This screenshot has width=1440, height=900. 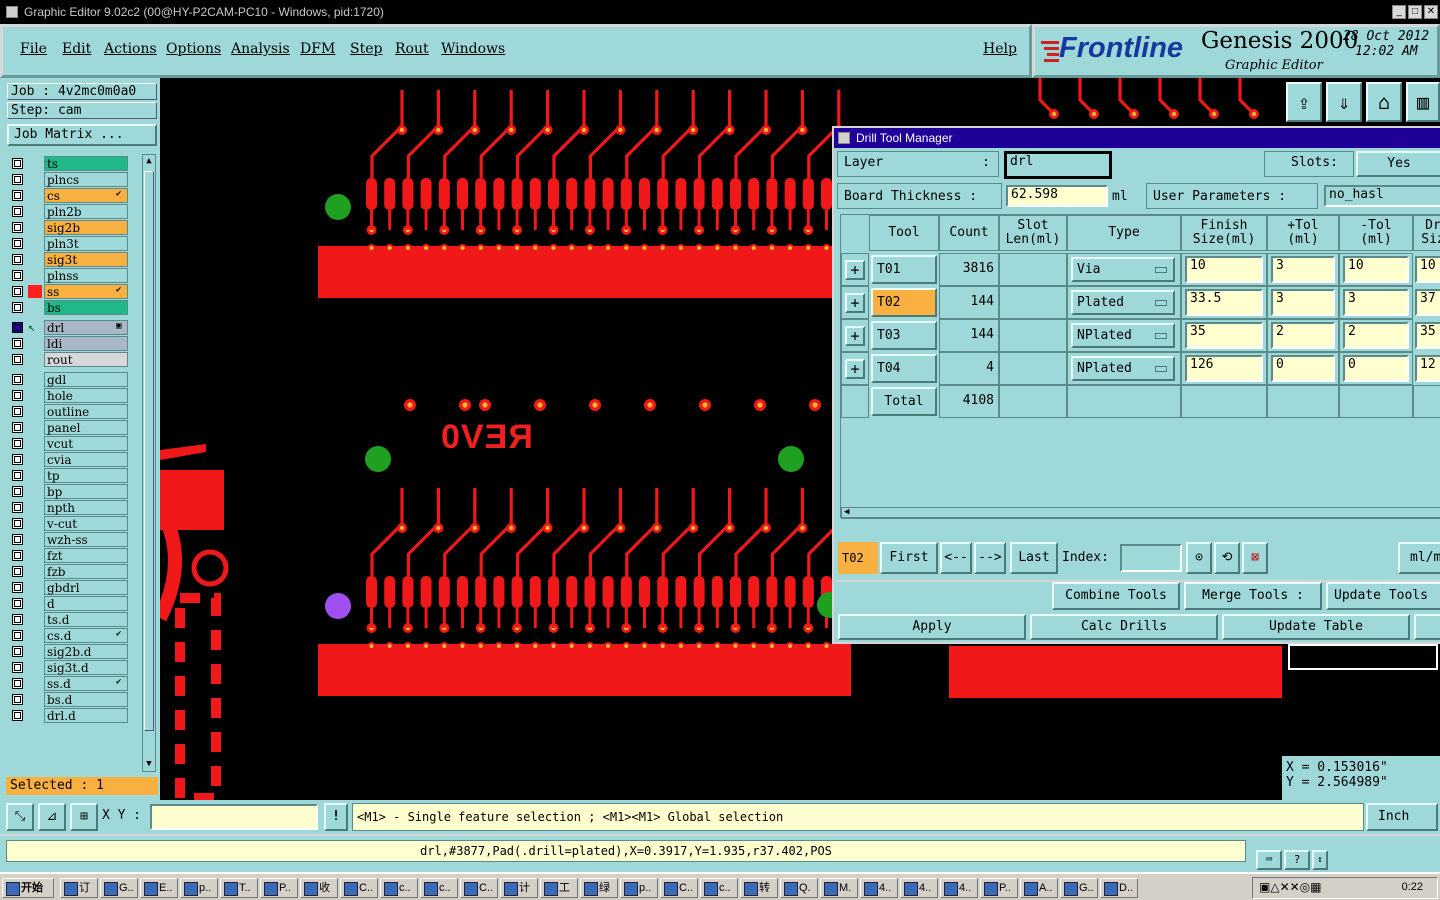 I want to click on layer-row: cs ✔, so click(x=70, y=195).